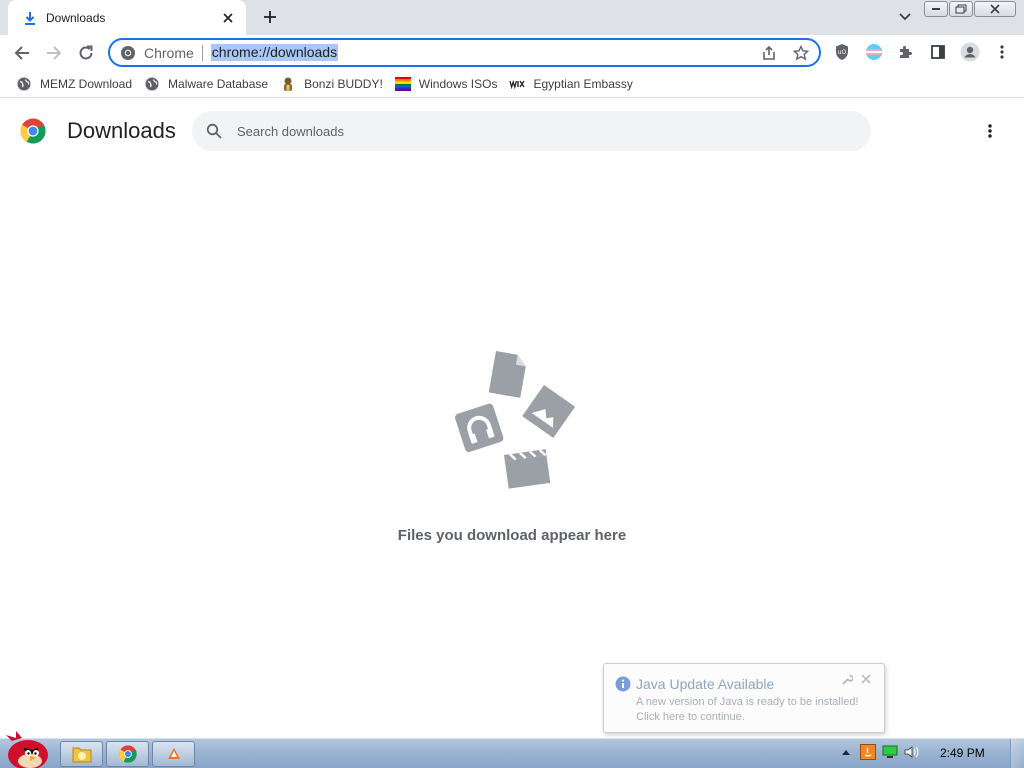  I want to click on notification-link: Click here to continue., so click(758, 717).